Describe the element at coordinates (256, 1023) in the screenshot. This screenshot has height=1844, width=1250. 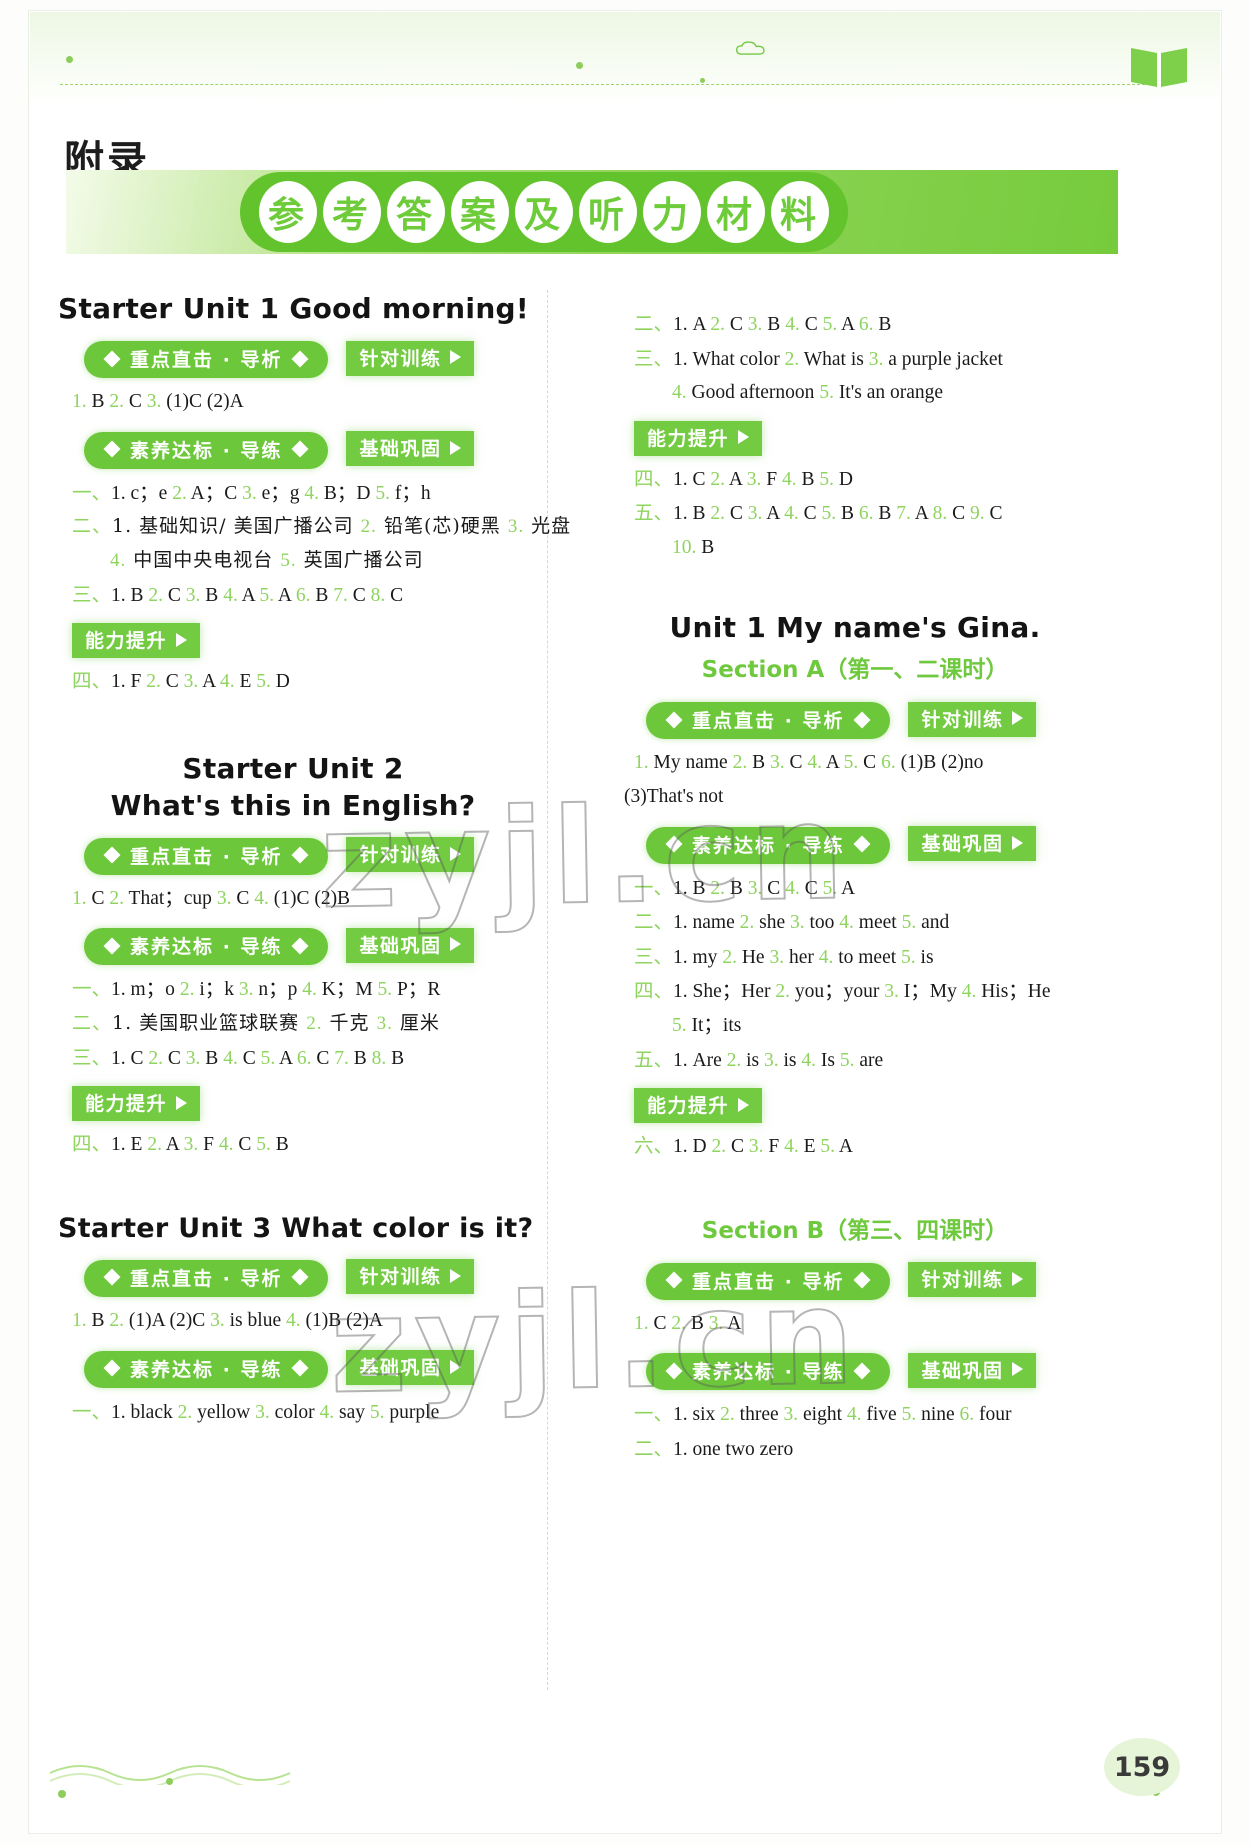
I see `answer-line: 二、1. 美国职业篮球联赛 2. 千克 3. 厘米` at that location.